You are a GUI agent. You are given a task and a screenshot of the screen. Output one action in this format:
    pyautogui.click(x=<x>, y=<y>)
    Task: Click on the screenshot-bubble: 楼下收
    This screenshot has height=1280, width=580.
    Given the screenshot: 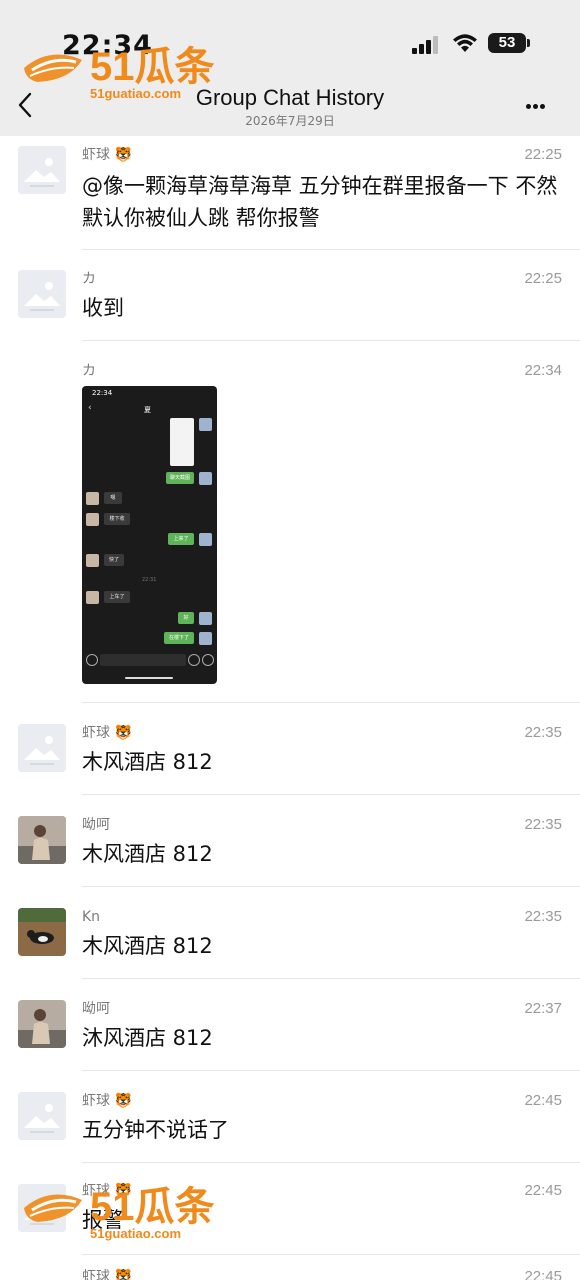 What is the action you would take?
    pyautogui.click(x=117, y=519)
    